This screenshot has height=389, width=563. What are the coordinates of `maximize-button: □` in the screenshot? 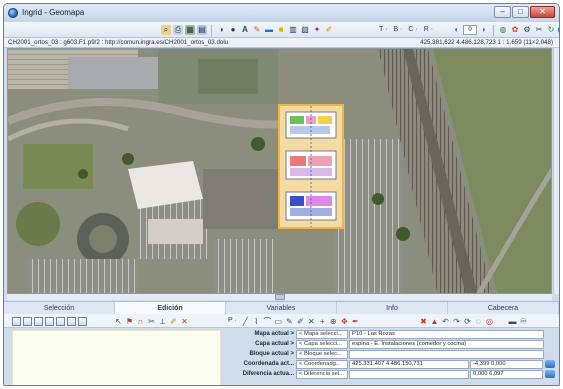 It's located at (520, 12).